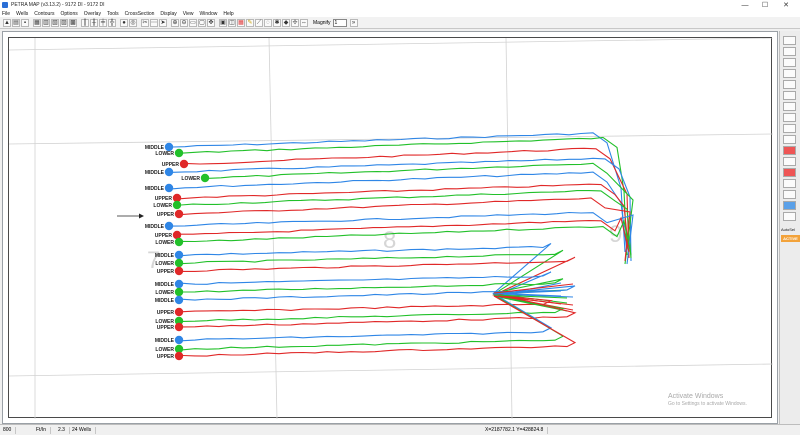 Image resolution: width=800 pixels, height=435 pixels. What do you see at coordinates (69, 14) in the screenshot?
I see `menu-options: Options` at bounding box center [69, 14].